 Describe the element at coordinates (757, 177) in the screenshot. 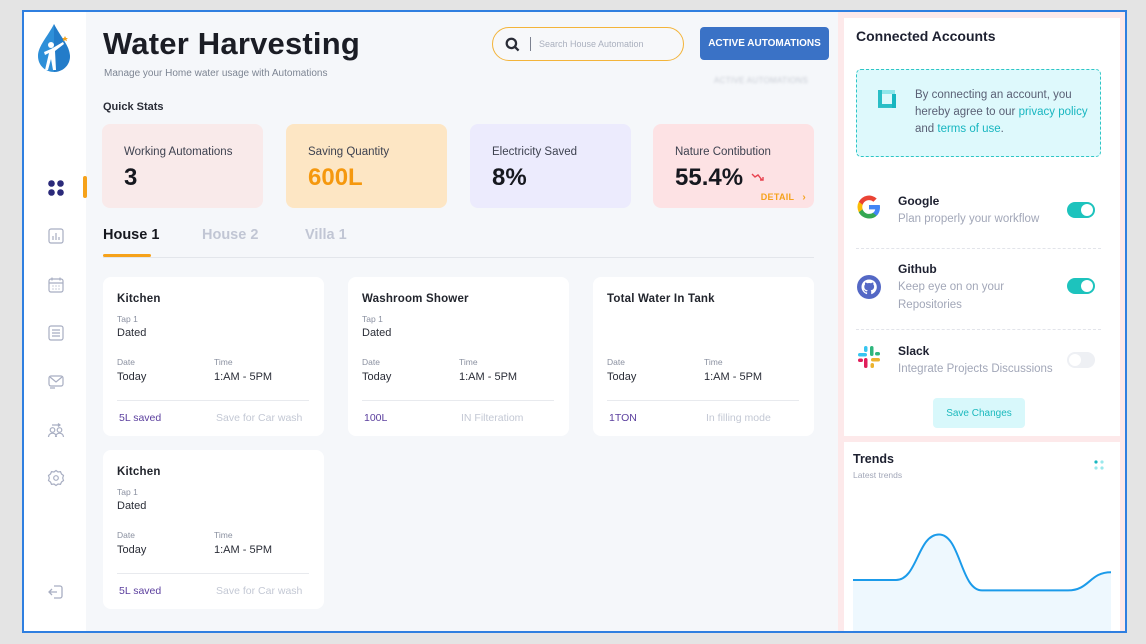

I see `trend-down-icon` at that location.